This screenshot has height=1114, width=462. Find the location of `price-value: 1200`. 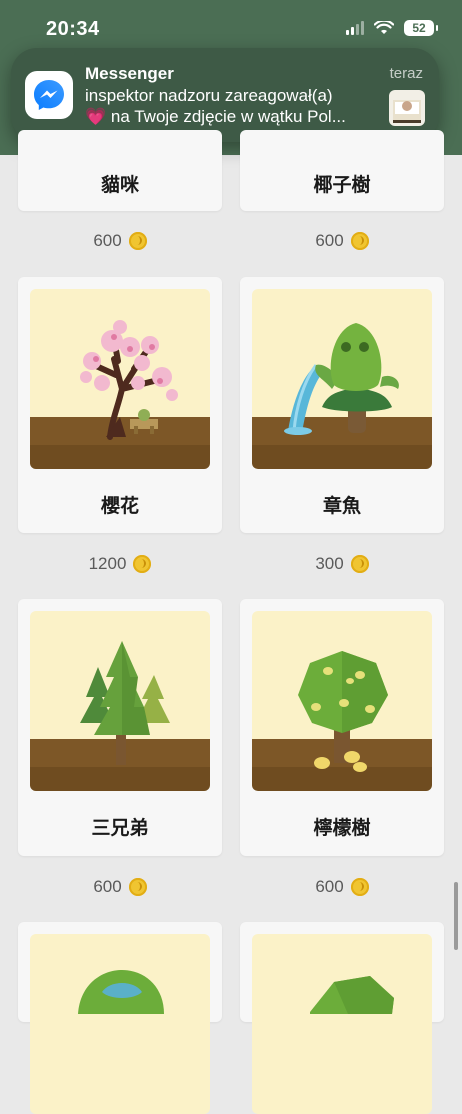

price-value: 1200 is located at coordinates (107, 563).